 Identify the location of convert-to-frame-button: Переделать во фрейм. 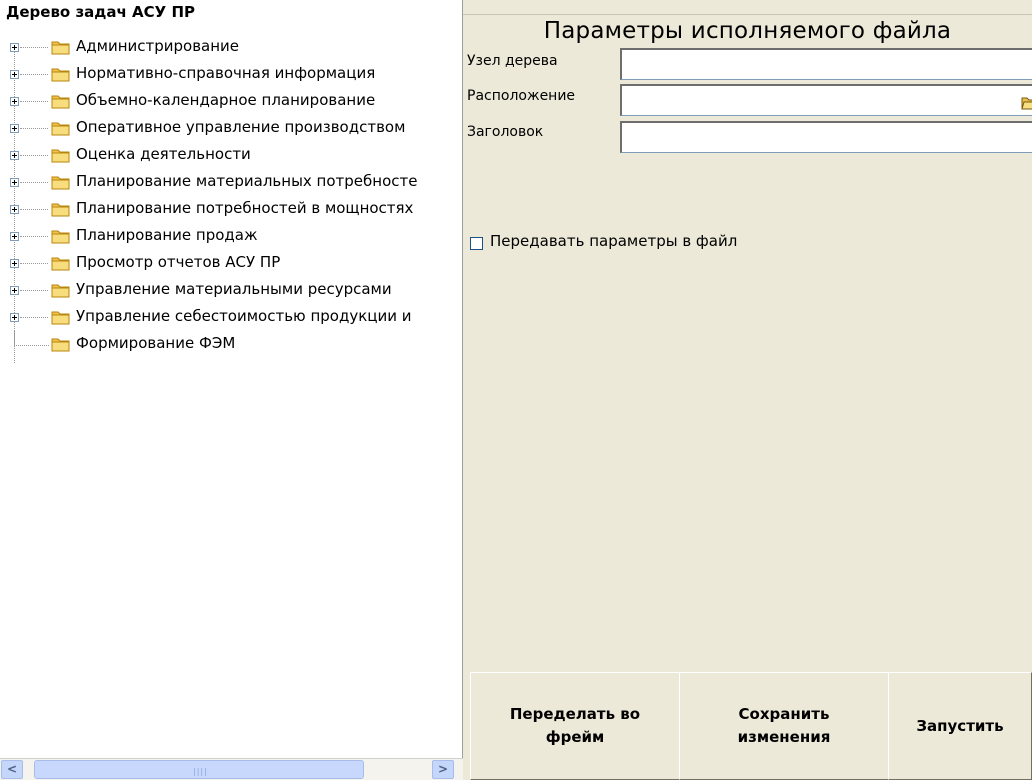
(575, 726).